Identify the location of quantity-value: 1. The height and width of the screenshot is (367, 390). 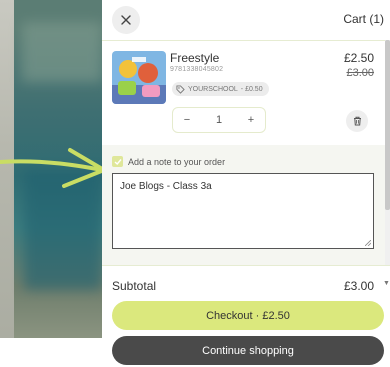
(219, 120).